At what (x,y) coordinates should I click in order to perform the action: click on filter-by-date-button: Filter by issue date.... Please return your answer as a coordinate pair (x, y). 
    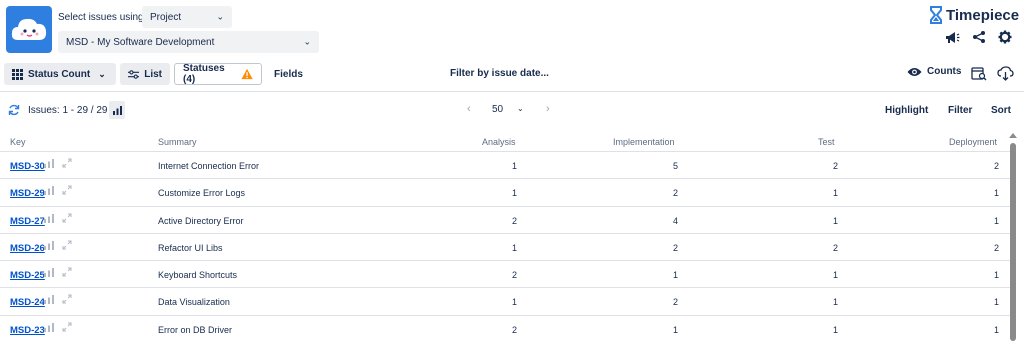
    Looking at the image, I should click on (499, 73).